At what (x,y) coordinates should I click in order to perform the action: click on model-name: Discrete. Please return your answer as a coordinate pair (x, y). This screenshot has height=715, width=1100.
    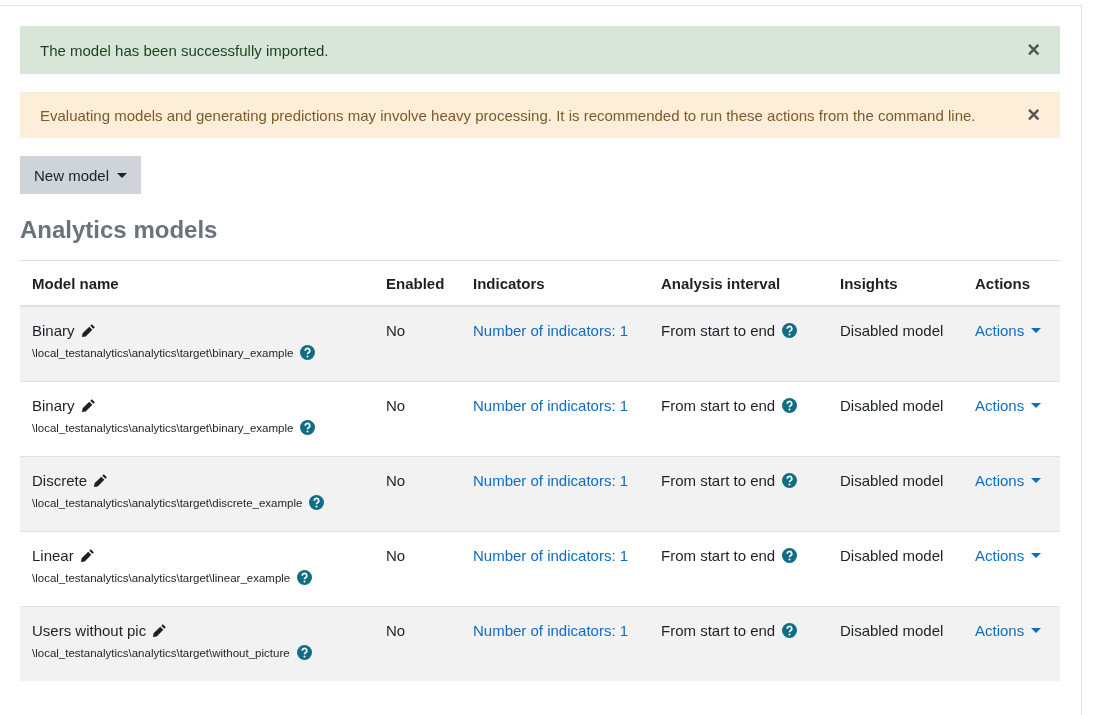
    Looking at the image, I should click on (59, 480).